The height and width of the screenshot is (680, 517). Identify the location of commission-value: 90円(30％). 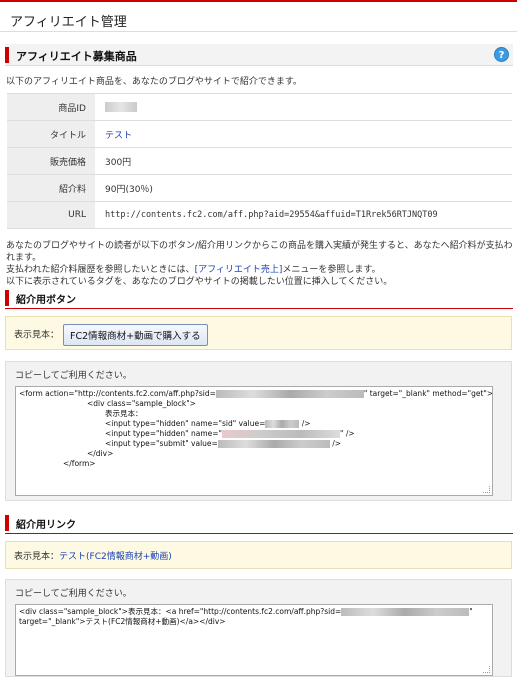
(303, 188).